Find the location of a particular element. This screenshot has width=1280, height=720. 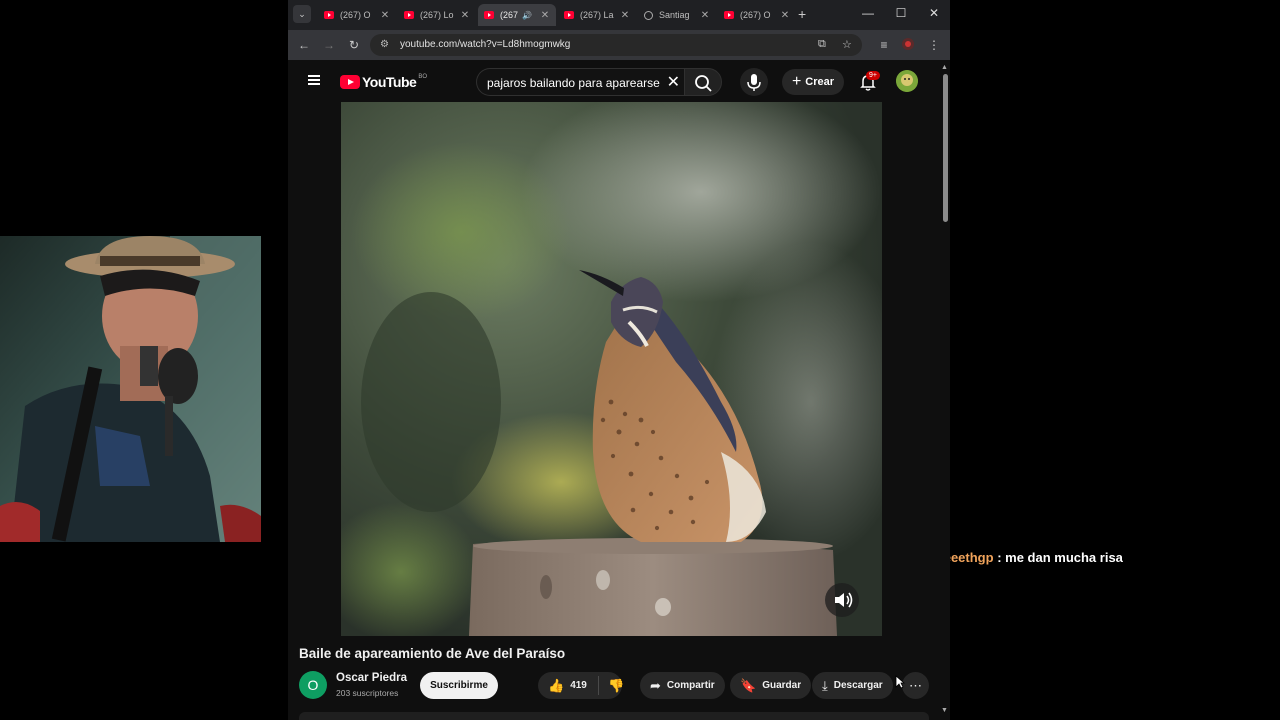

share-label: Compartir is located at coordinates (690, 685).